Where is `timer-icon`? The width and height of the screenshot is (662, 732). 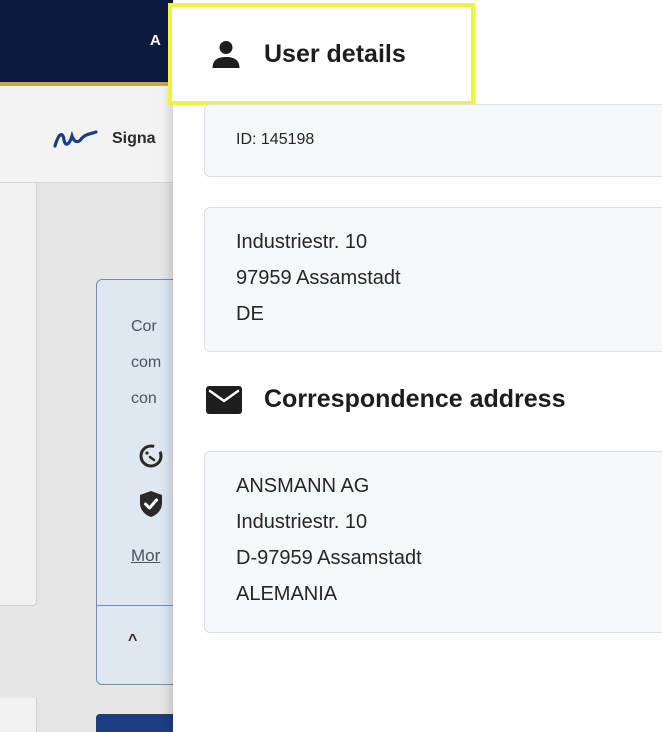
timer-icon is located at coordinates (151, 456).